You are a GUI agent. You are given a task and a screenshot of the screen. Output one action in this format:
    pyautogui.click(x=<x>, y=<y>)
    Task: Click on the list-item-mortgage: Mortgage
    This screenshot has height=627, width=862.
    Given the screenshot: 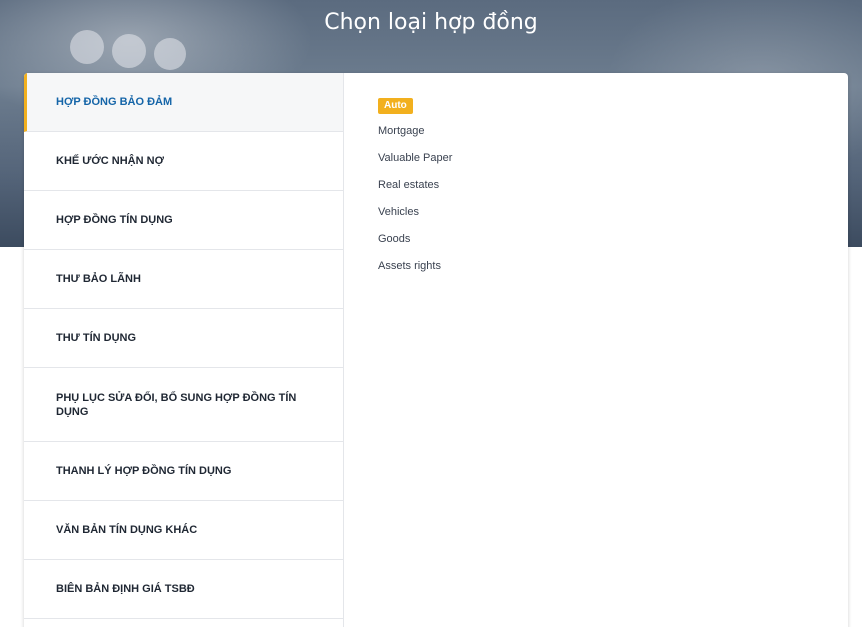 What is the action you would take?
    pyautogui.click(x=415, y=131)
    